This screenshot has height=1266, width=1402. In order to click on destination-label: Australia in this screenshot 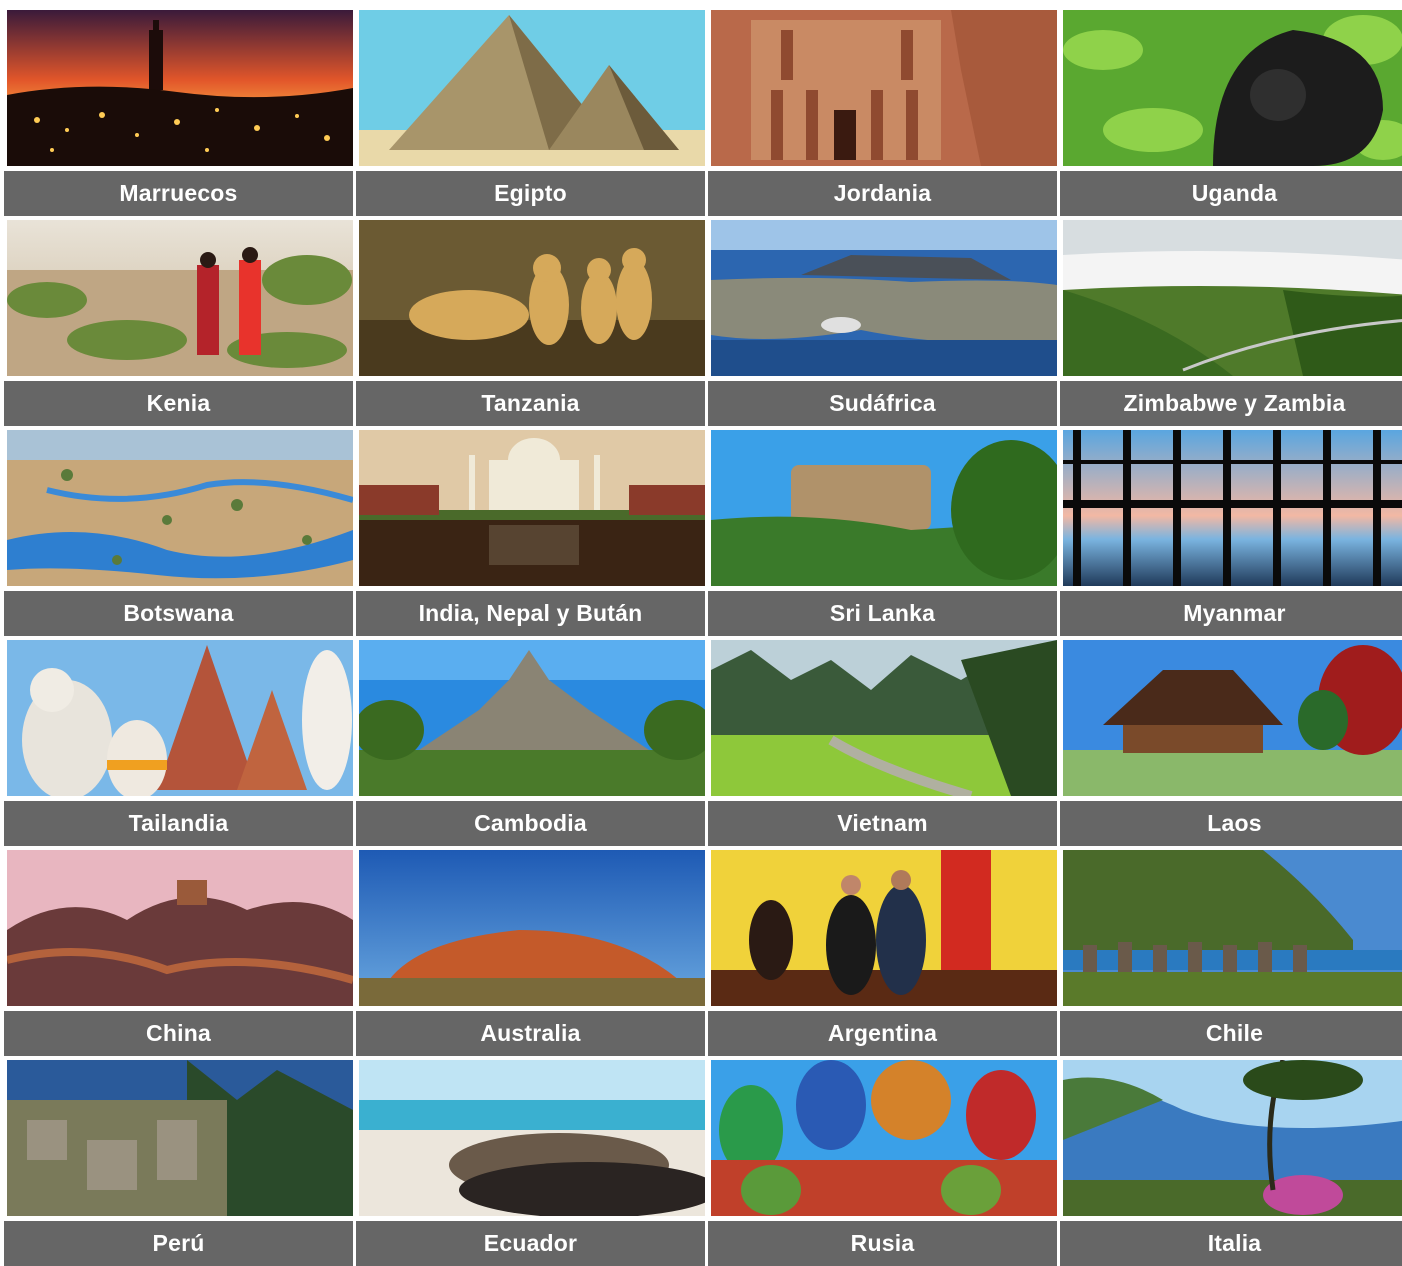, I will do `click(530, 1033)`.